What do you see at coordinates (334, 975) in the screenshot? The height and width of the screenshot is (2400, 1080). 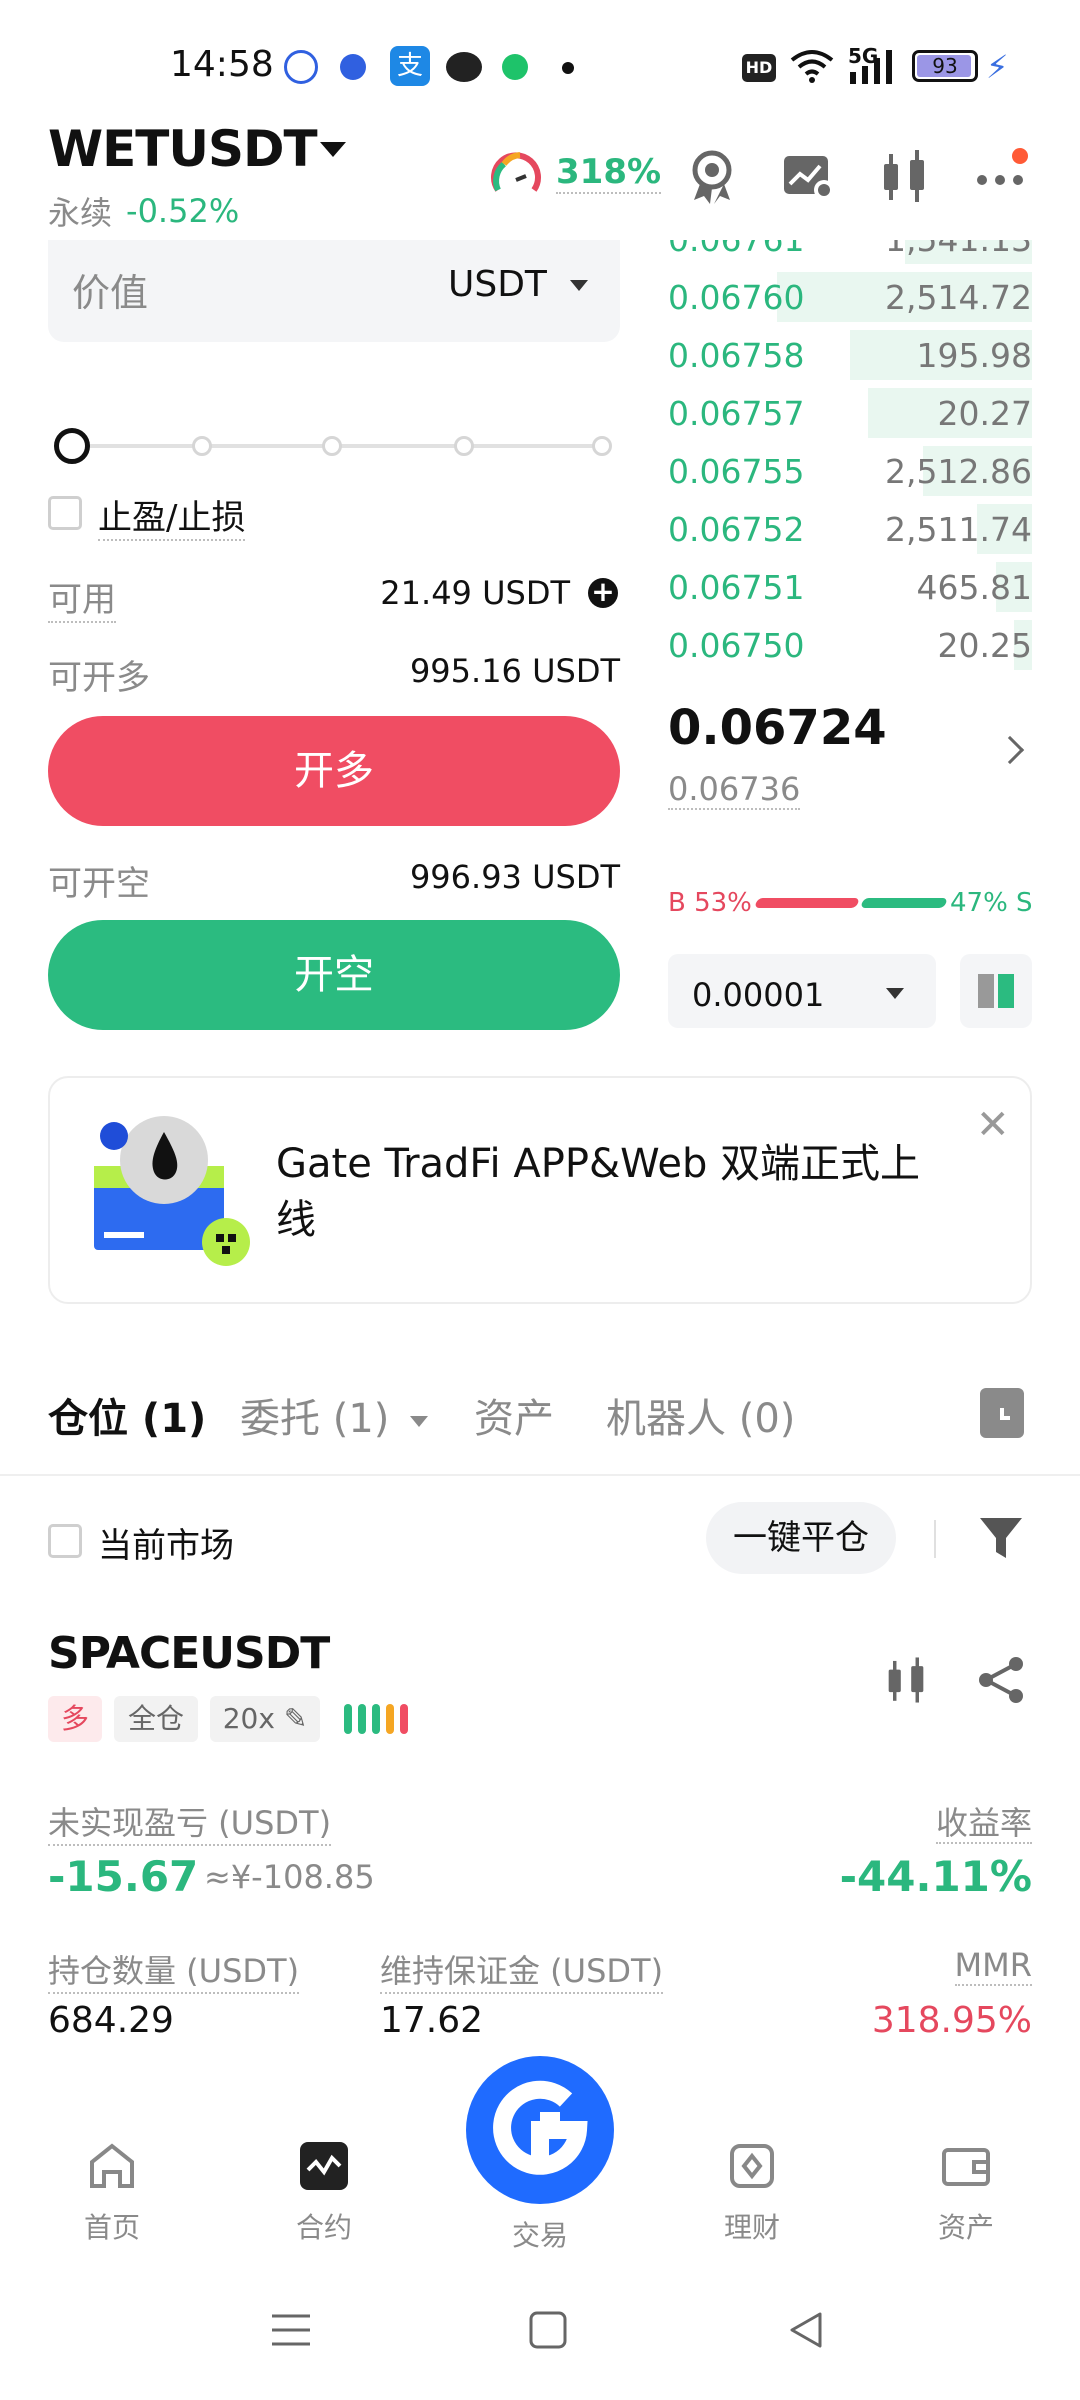 I see `open-short-button: 开空` at bounding box center [334, 975].